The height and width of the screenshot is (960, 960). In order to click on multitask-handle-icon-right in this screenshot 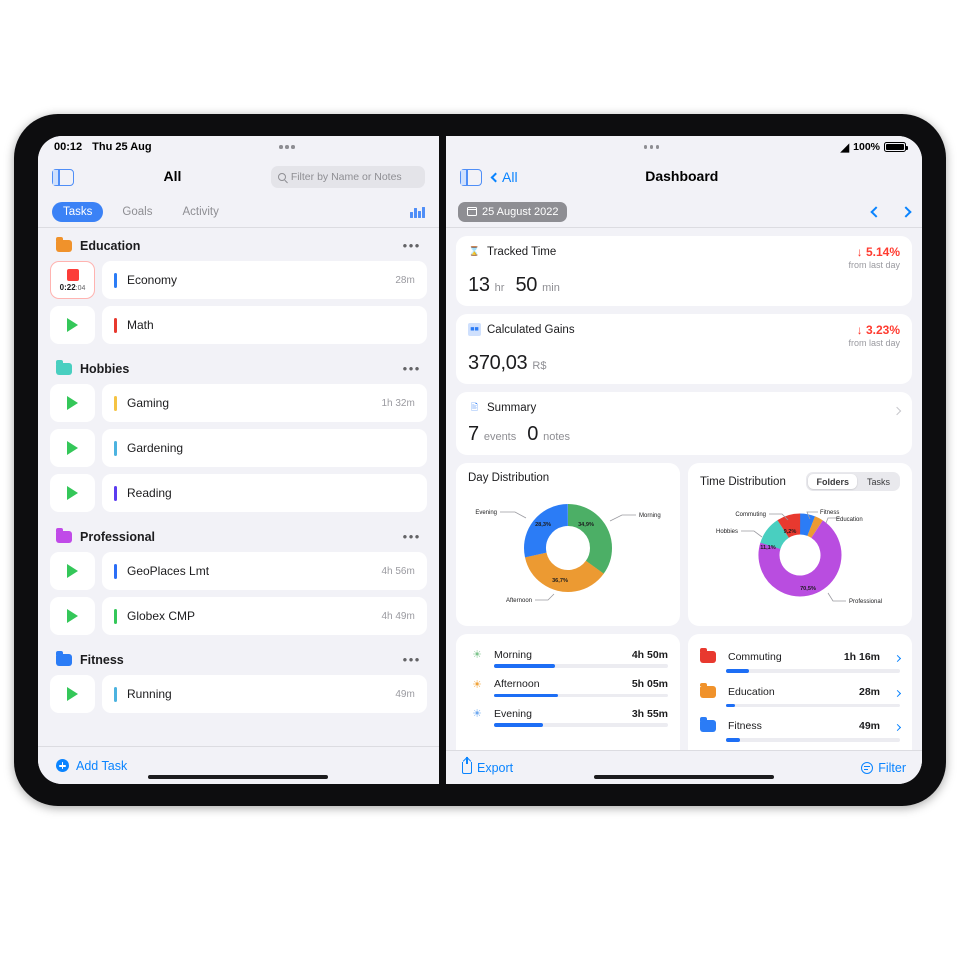, I will do `click(651, 147)`.